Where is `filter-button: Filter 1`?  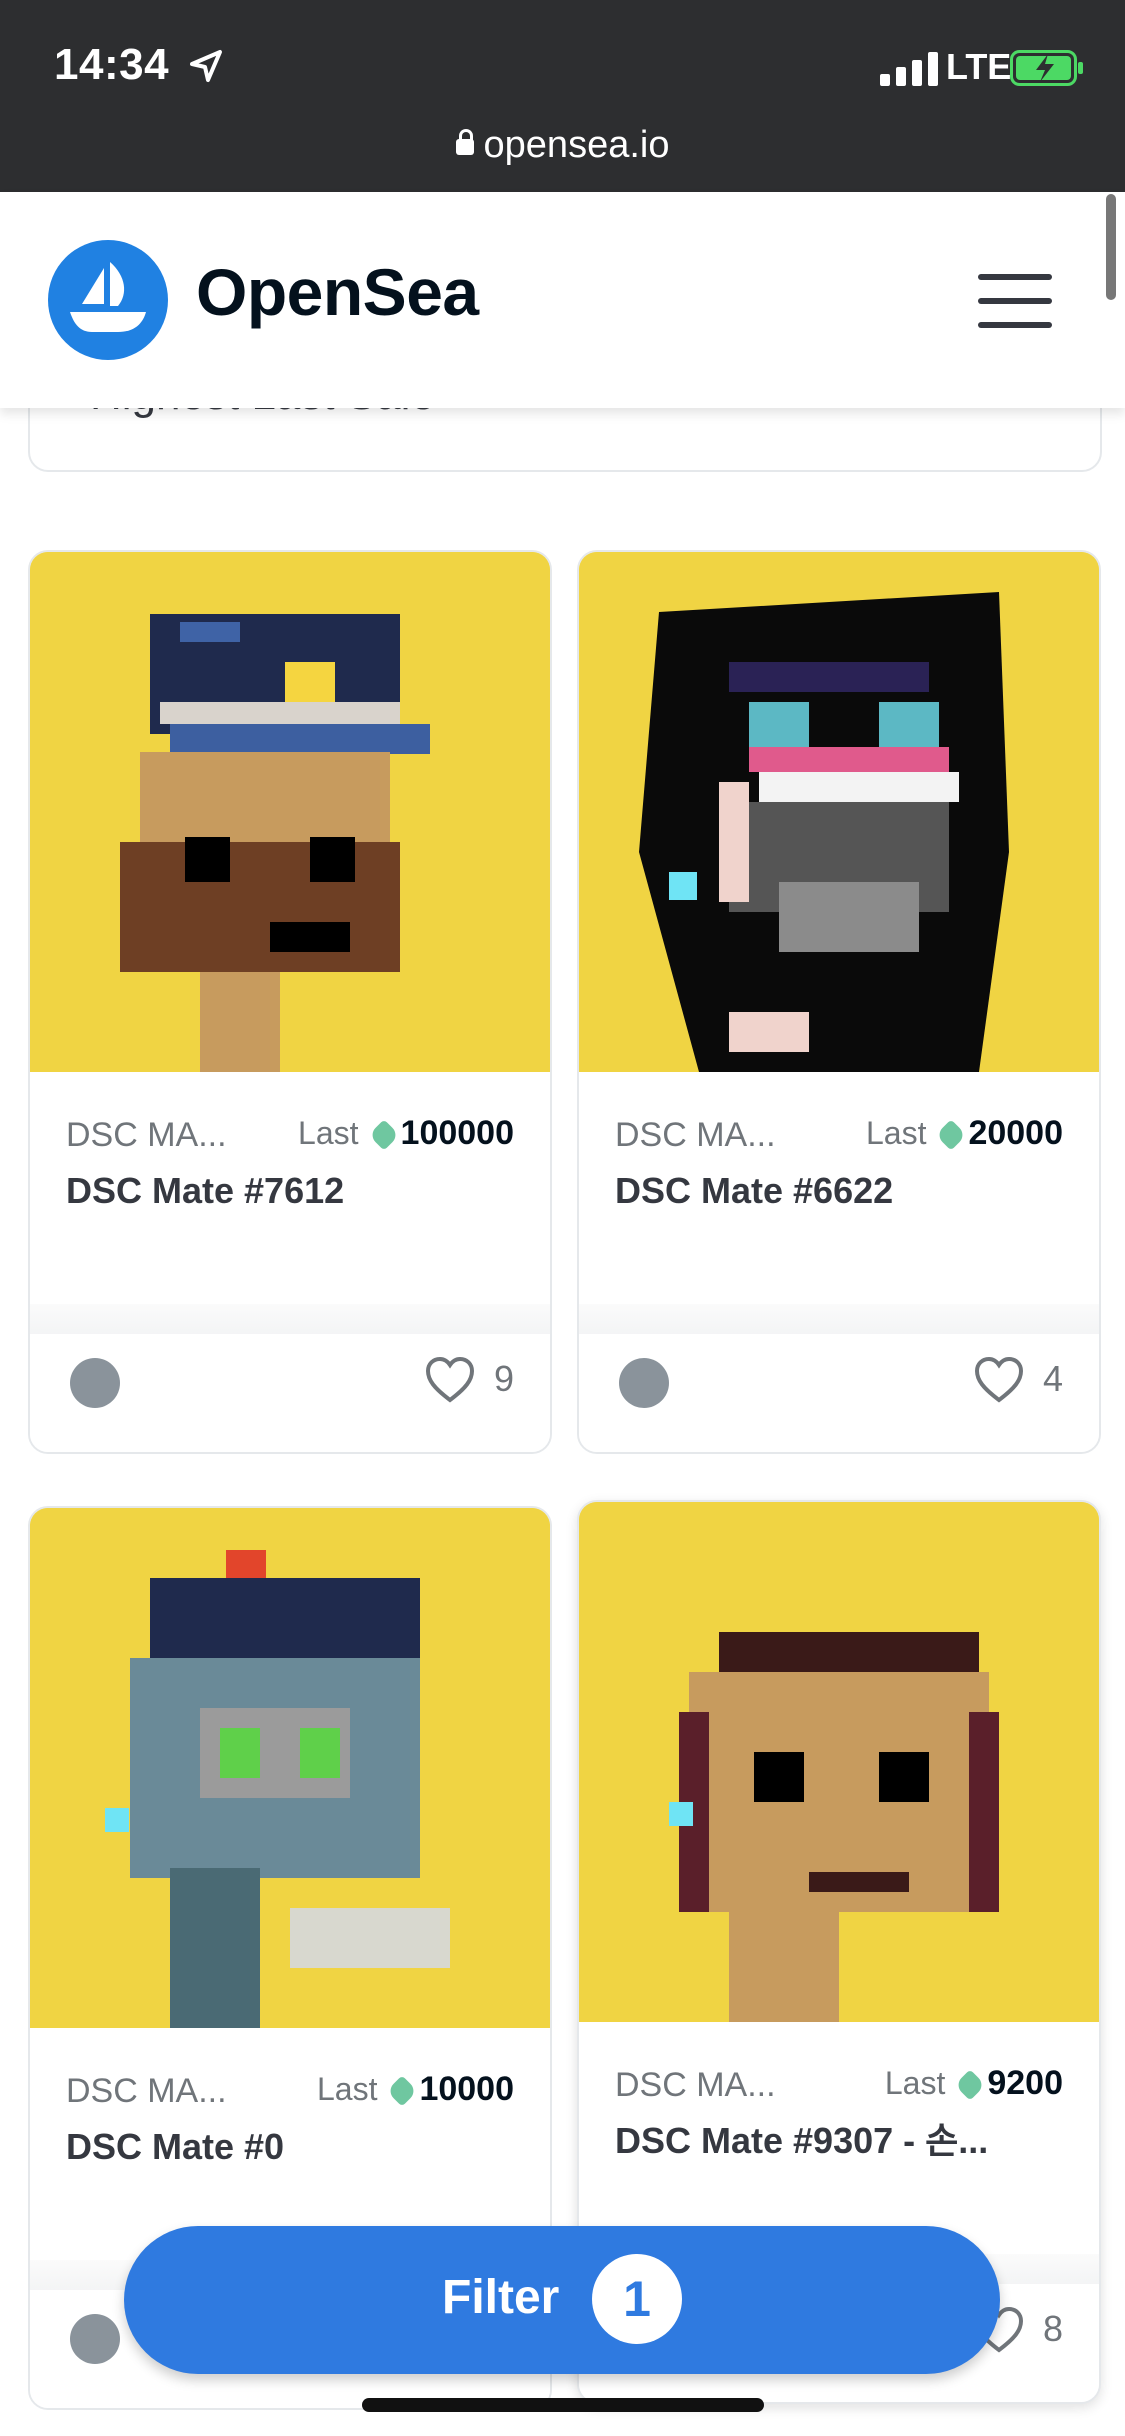 filter-button: Filter 1 is located at coordinates (562, 2300).